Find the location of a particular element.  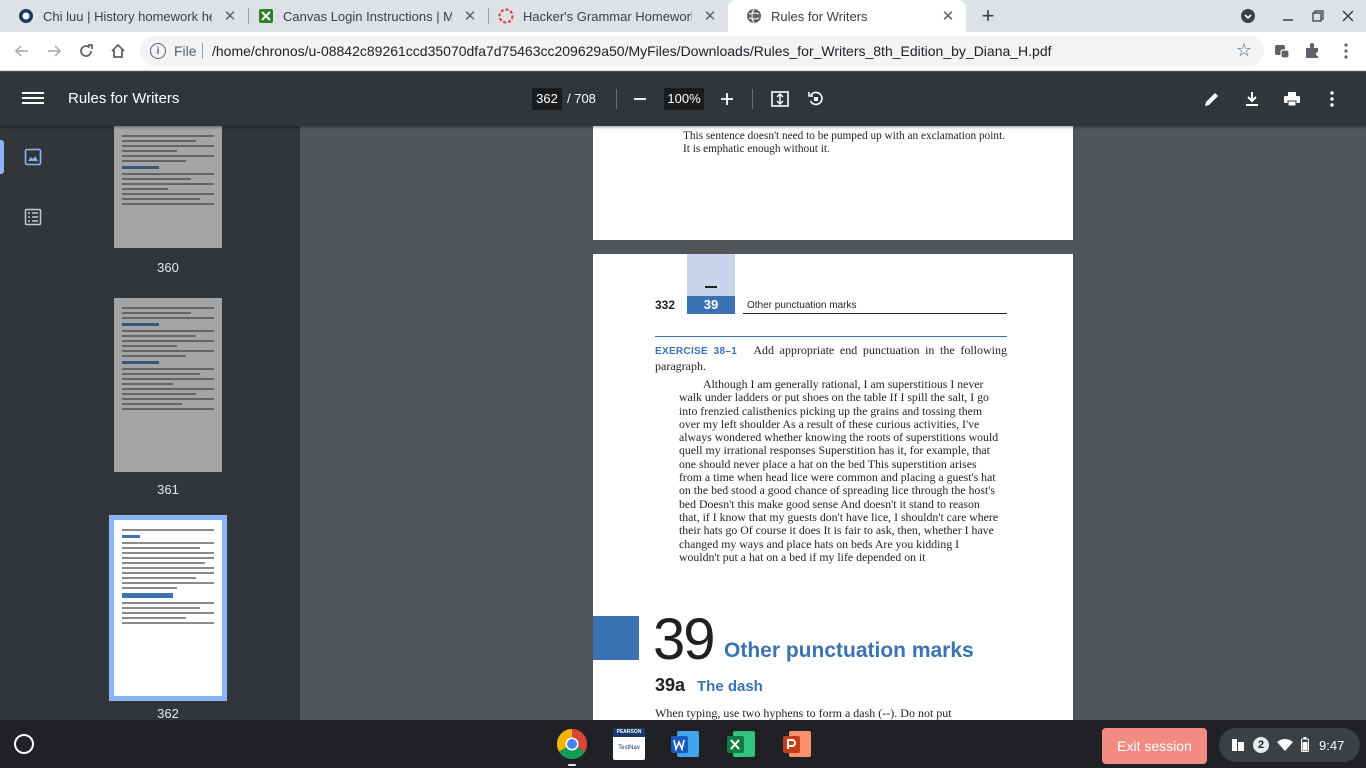

tab-canvas-login: Canvas Login Instructions | Miss ✕ is located at coordinates (364, 16).